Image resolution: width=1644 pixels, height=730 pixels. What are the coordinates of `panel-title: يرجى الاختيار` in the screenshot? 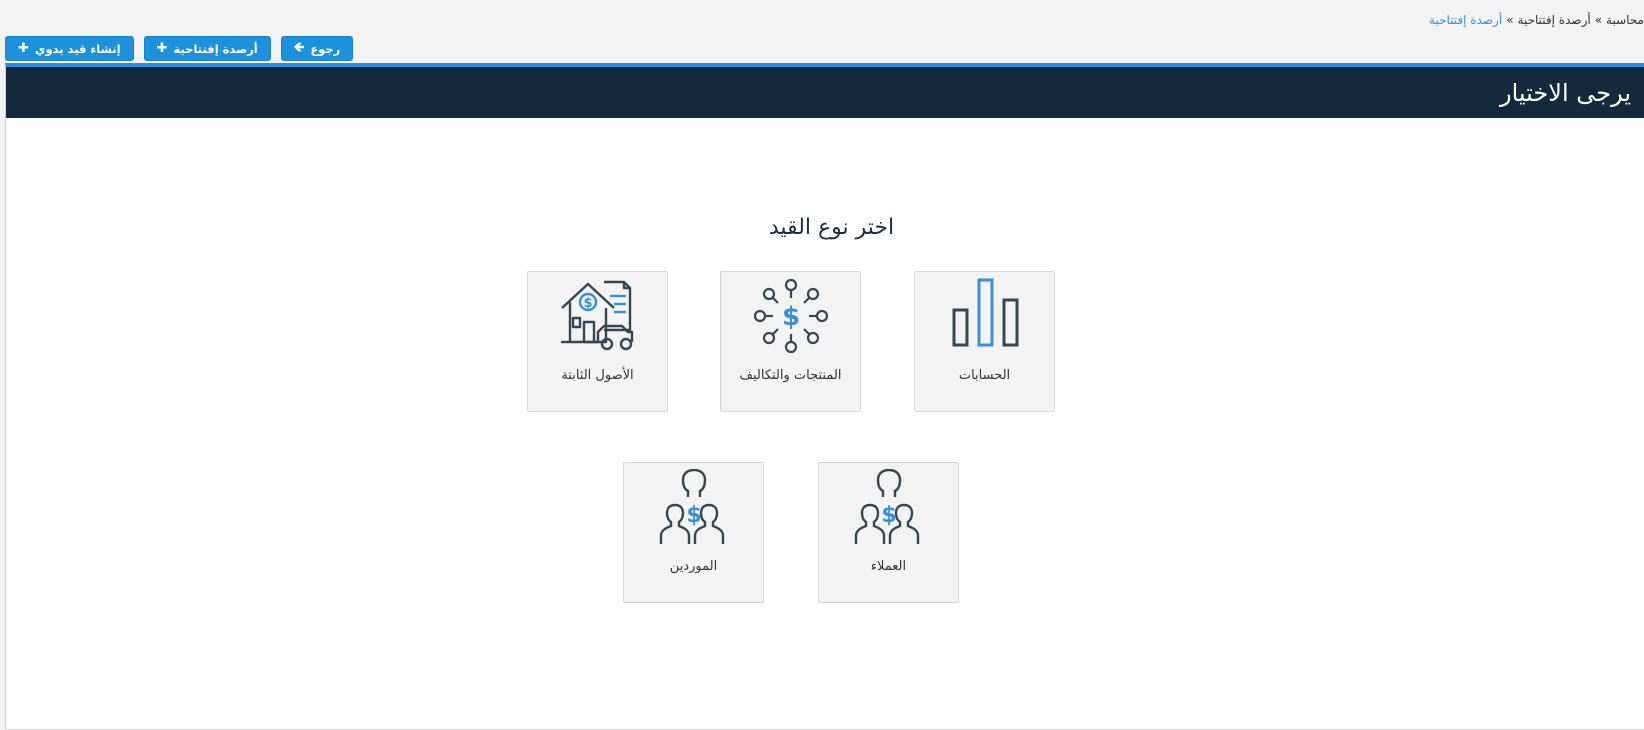 It's located at (1565, 92).